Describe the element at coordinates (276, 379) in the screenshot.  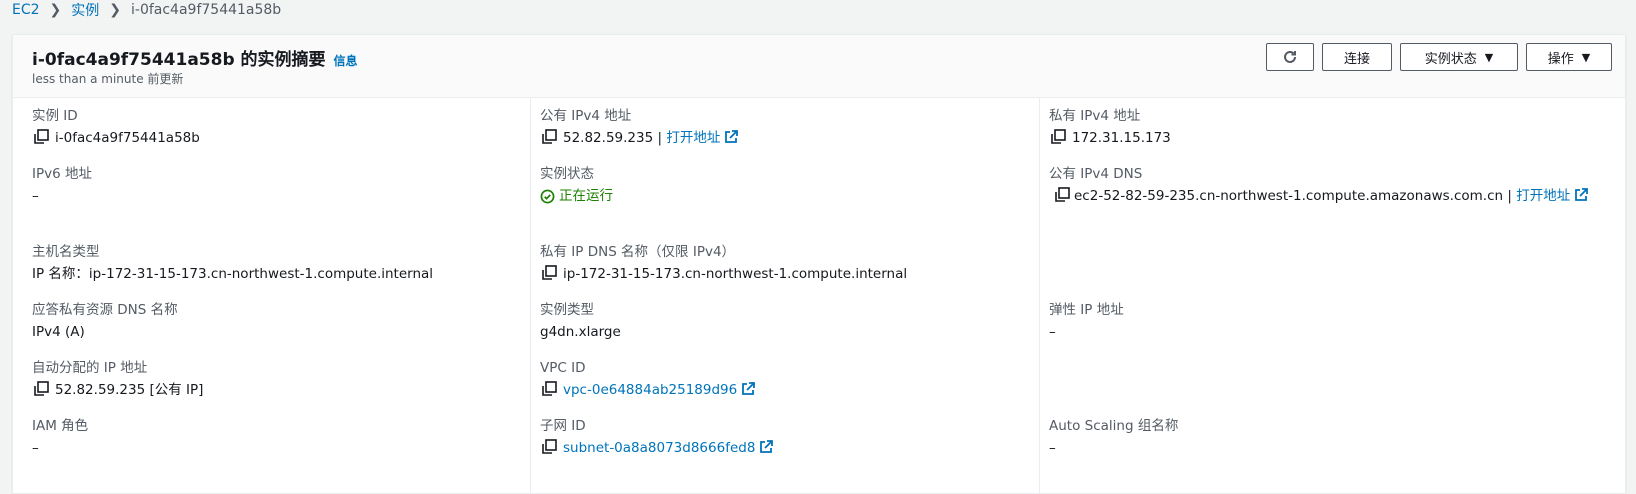
I see `field-auto-ip: 自动分配的 IP 地址 52.82.59.235 [公有 IP]` at that location.